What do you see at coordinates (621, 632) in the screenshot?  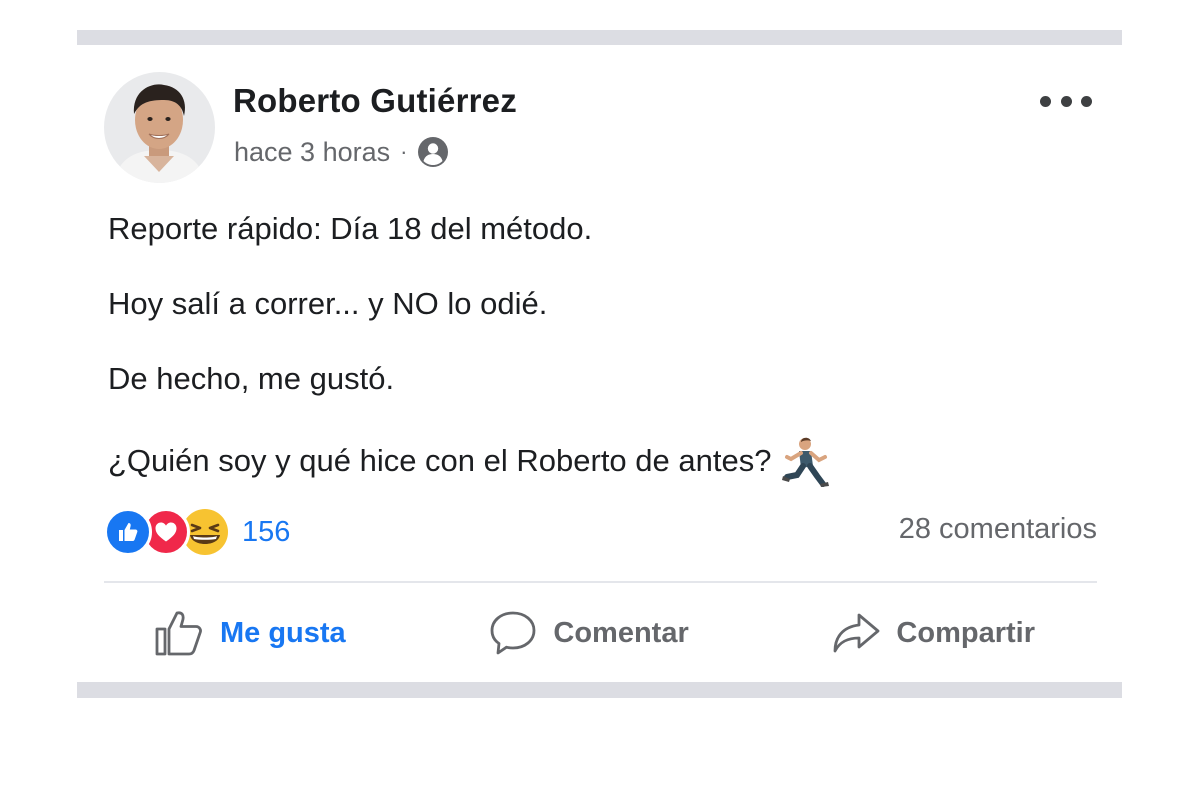 I see `comment-label: Comentar` at bounding box center [621, 632].